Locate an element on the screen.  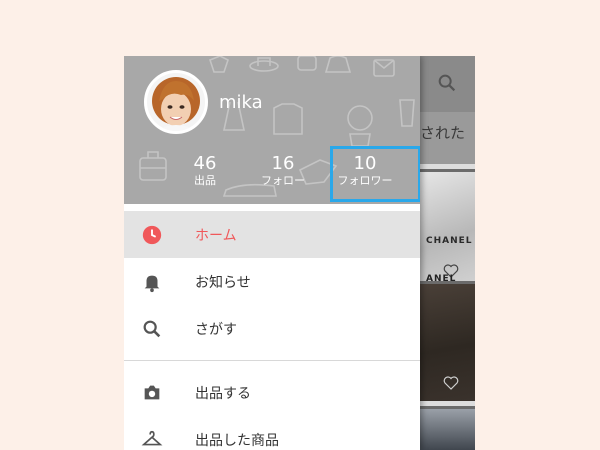
subheader-text: された is located at coordinates (443, 133).